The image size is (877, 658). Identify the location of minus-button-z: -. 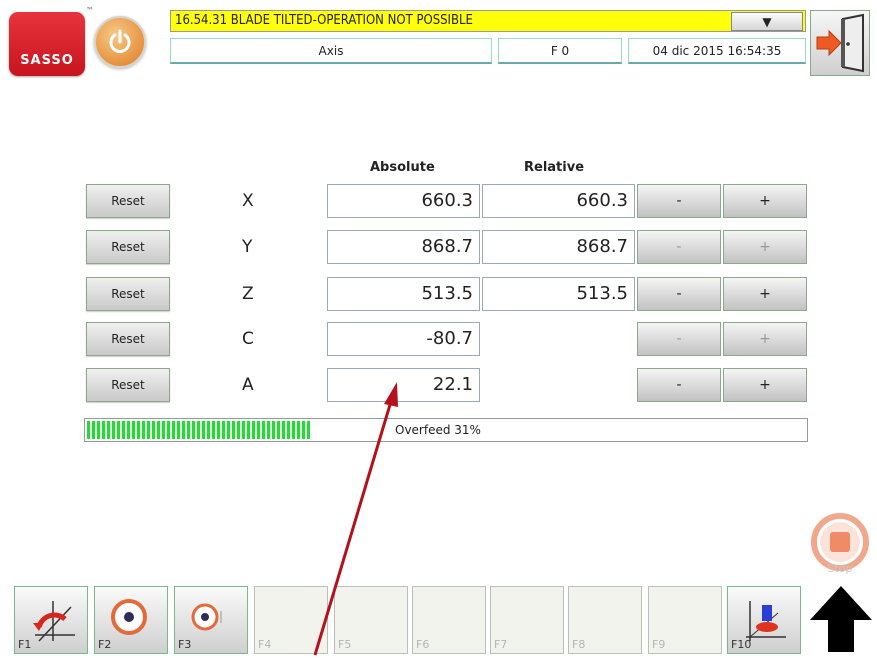
(679, 294).